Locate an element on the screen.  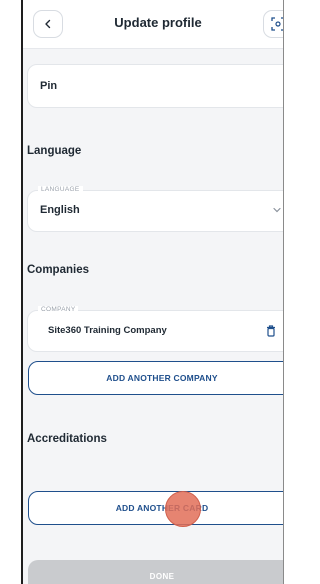
company-field-legend: COMPANY is located at coordinates (58, 309).